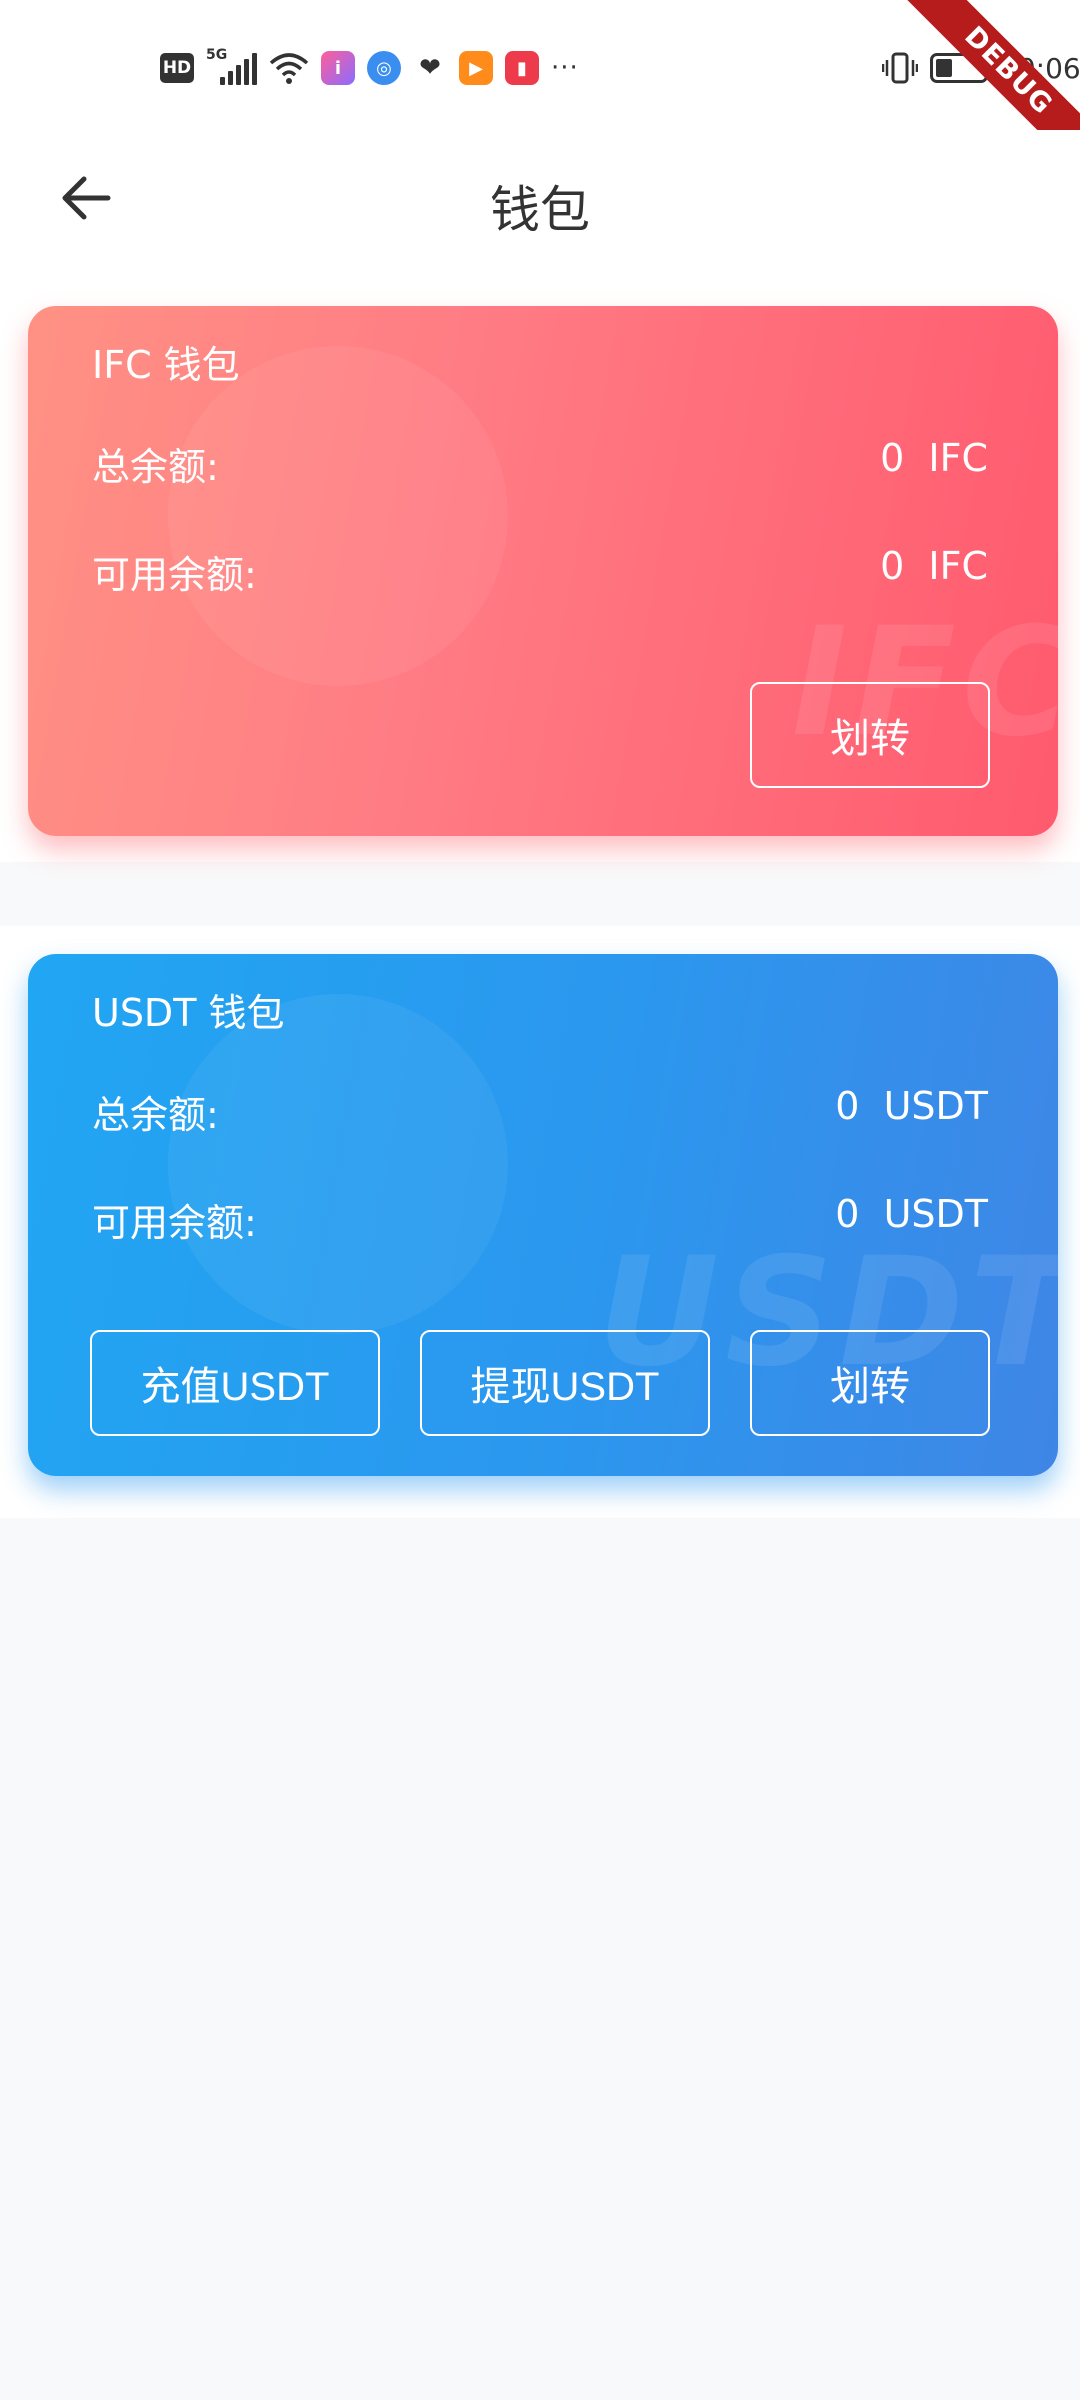 This screenshot has width=1080, height=2400. What do you see at coordinates (476, 68) in the screenshot?
I see `video-app-icon: ▶` at bounding box center [476, 68].